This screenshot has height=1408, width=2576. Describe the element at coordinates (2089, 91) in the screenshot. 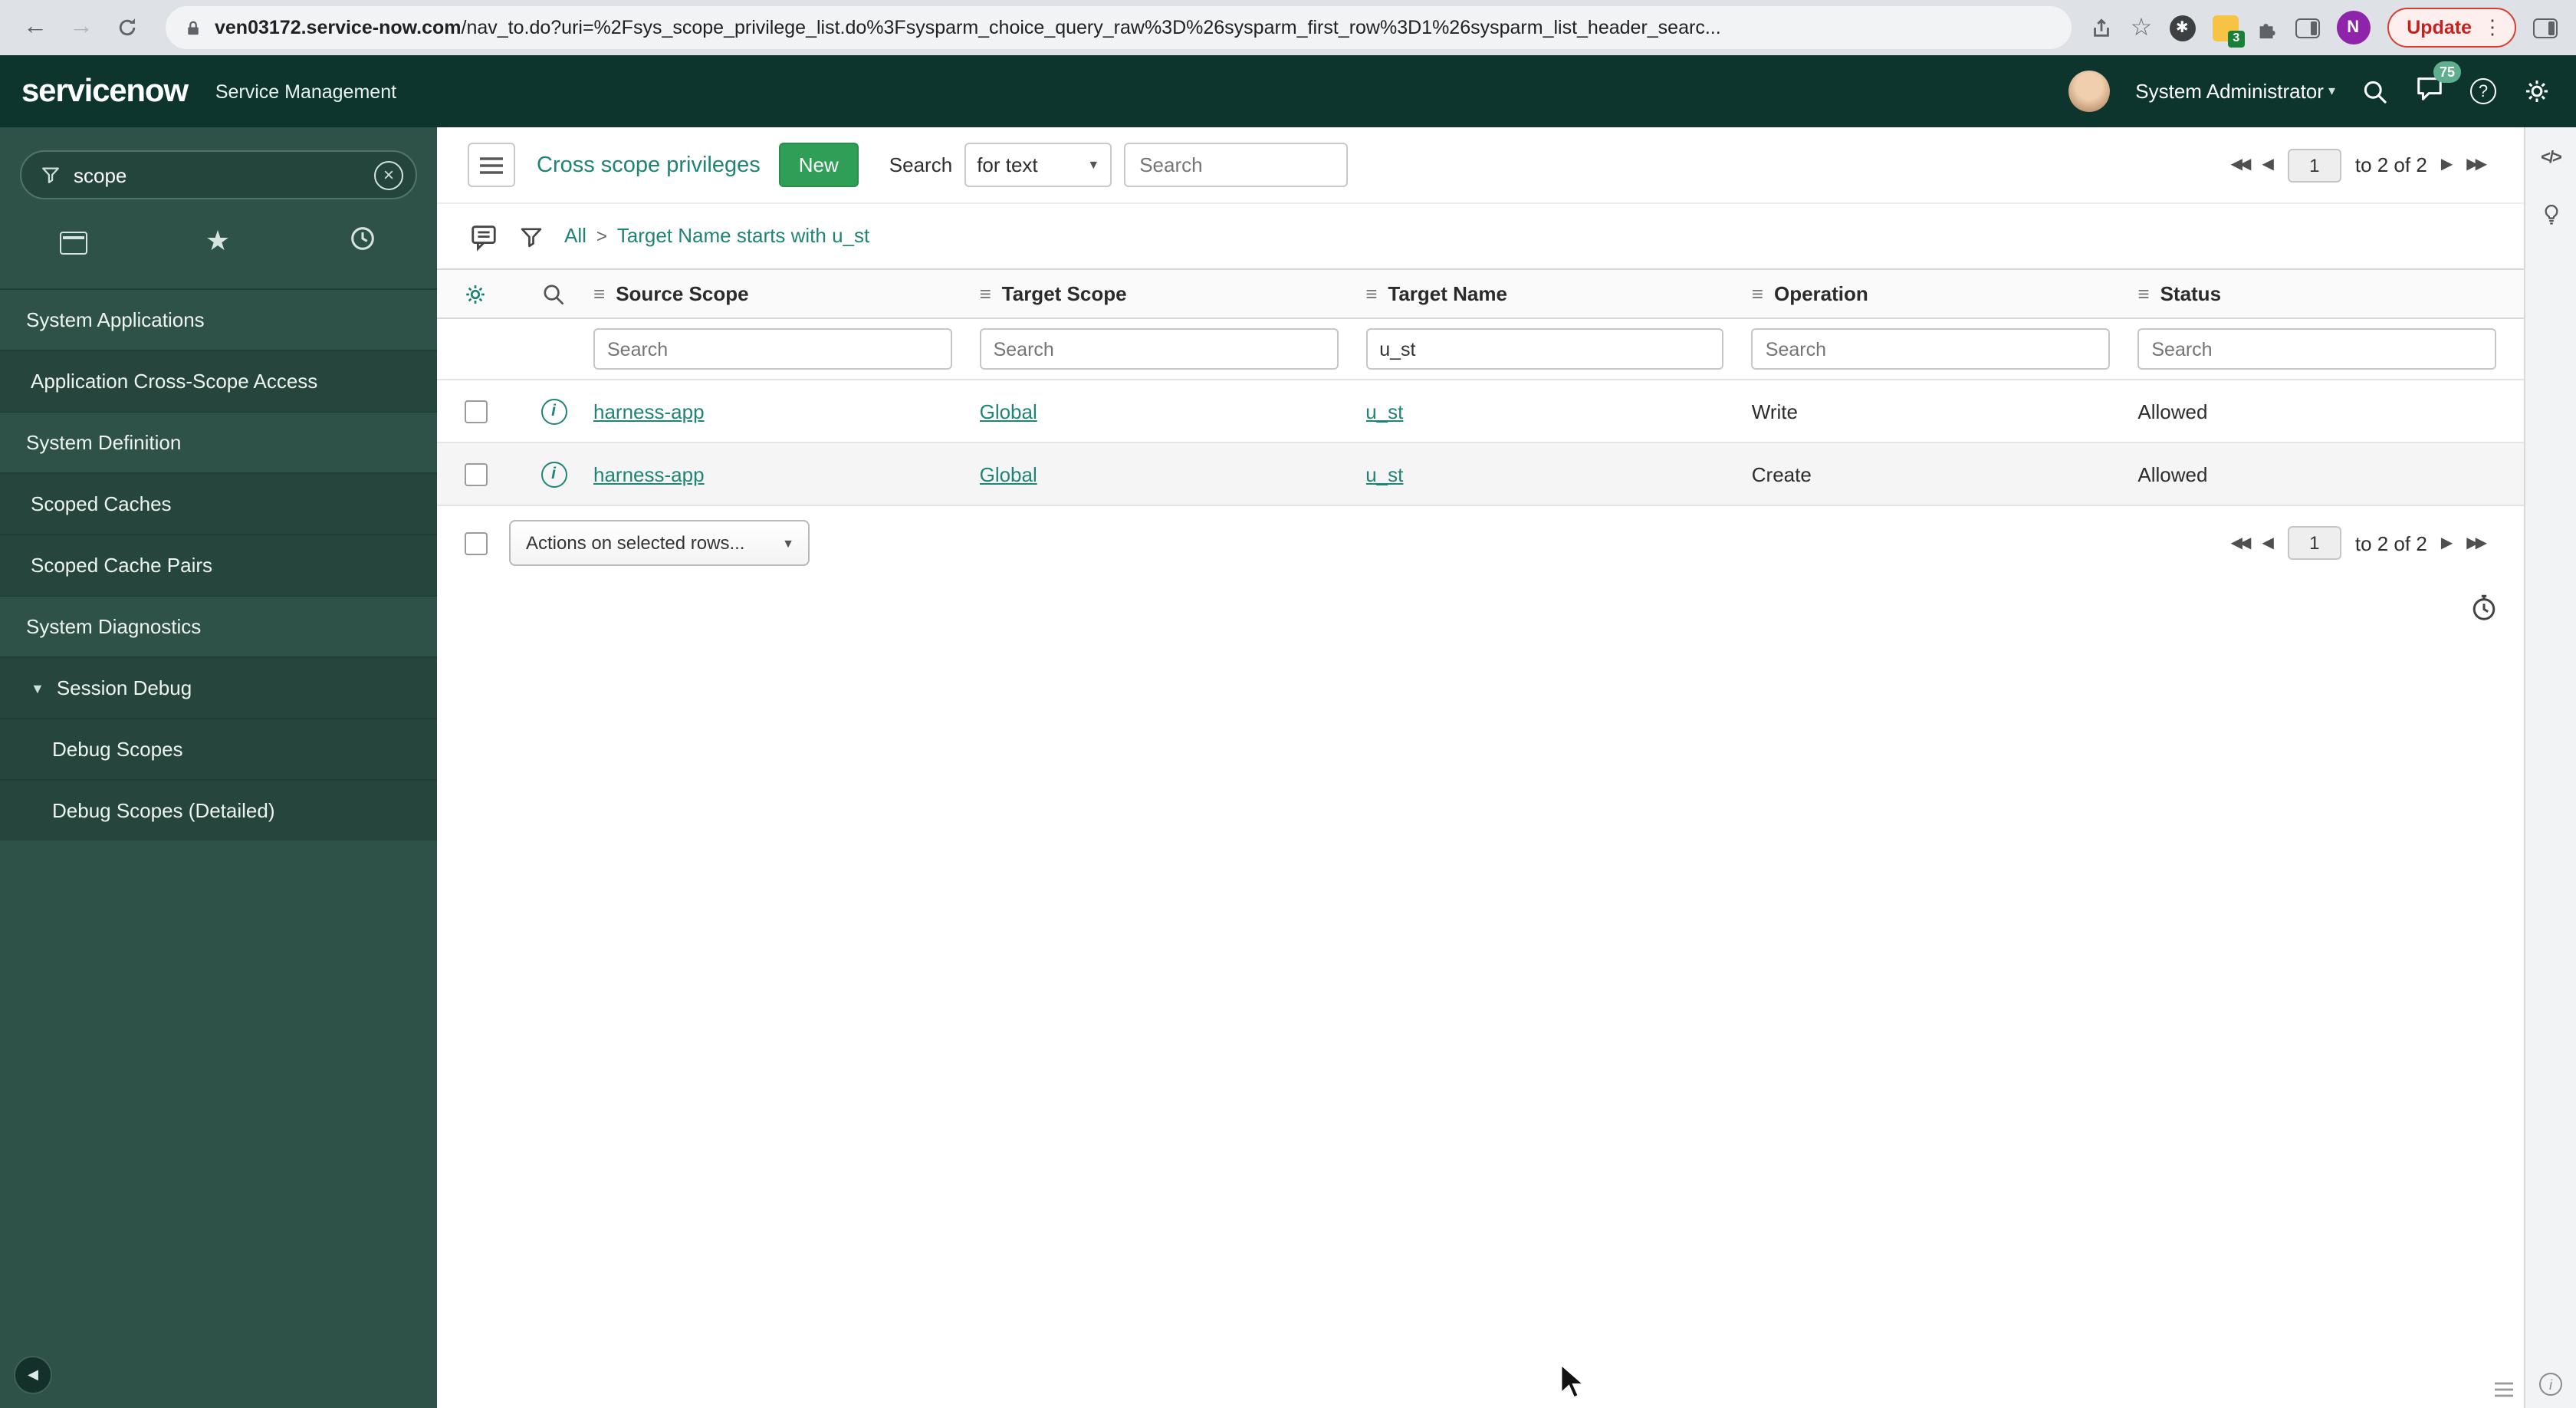

I see `user-avatar` at that location.